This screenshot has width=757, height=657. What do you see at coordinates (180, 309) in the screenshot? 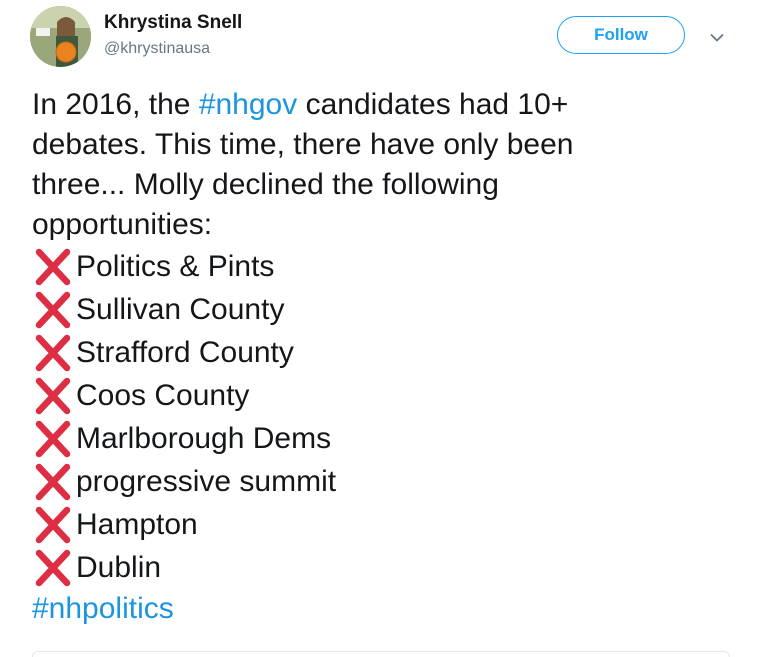
I see `list-item-label: Sullivan County` at bounding box center [180, 309].